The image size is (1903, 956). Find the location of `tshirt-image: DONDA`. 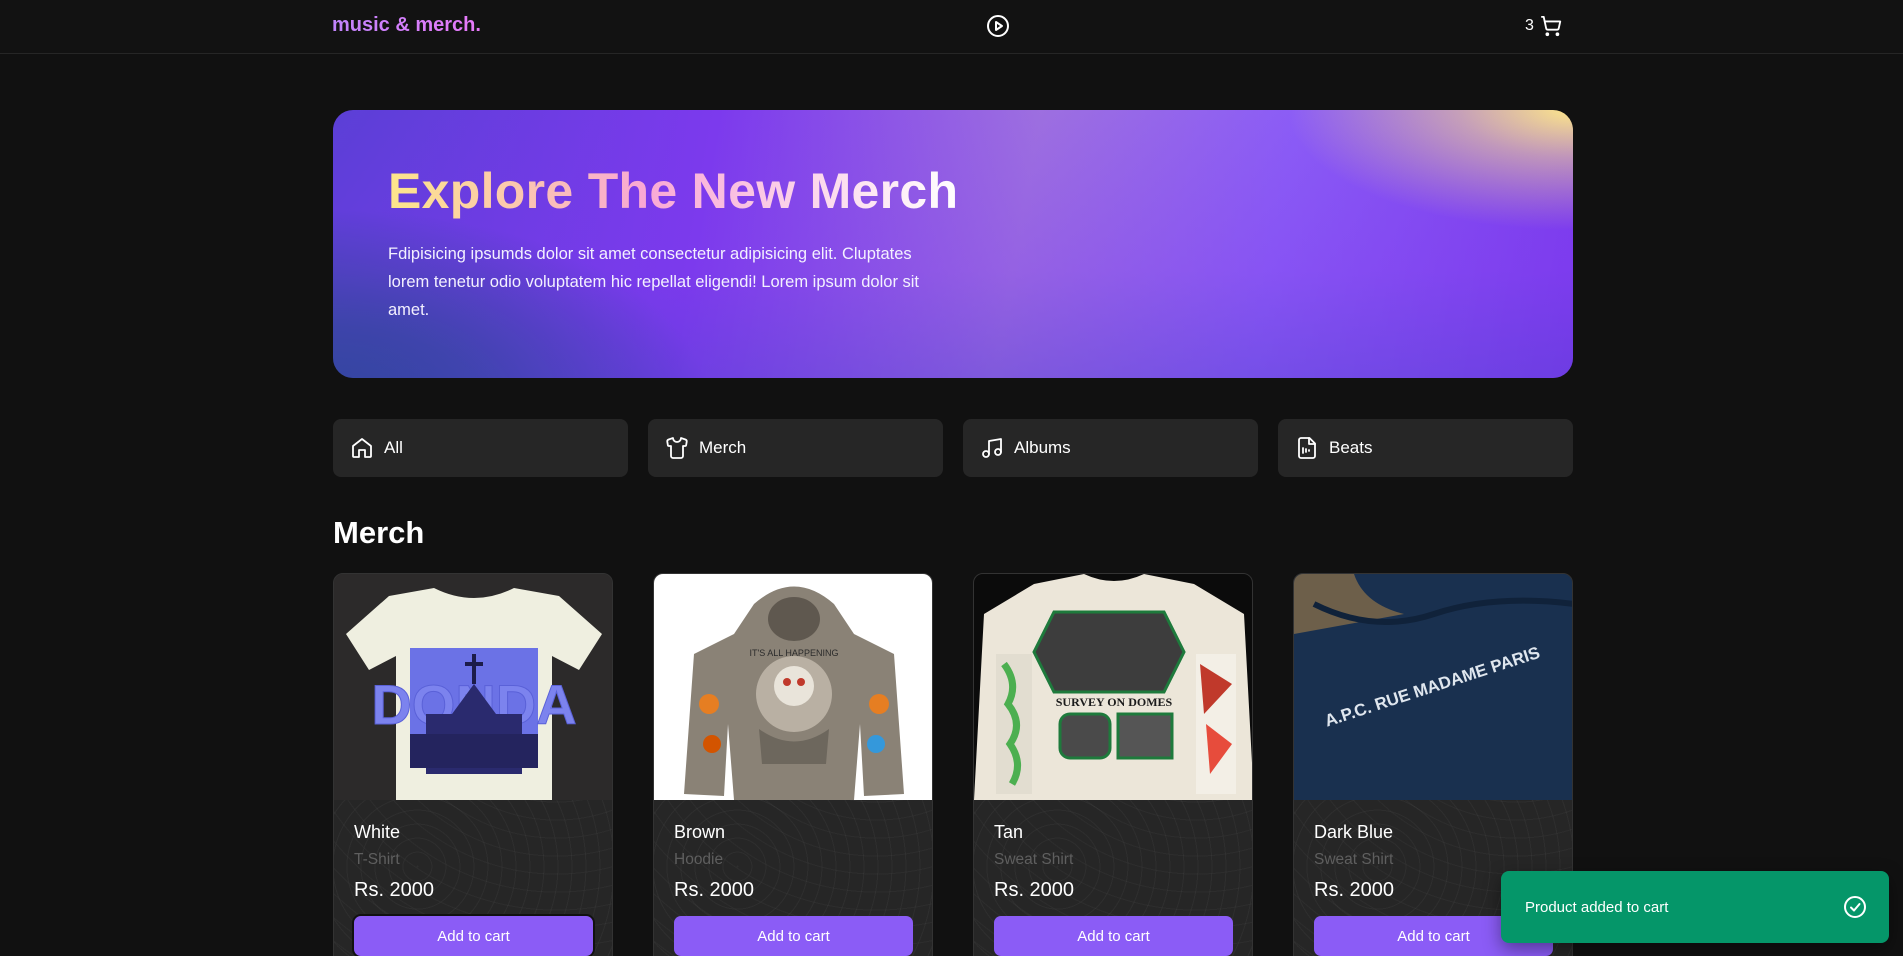

tshirt-image: DONDA is located at coordinates (474, 694).